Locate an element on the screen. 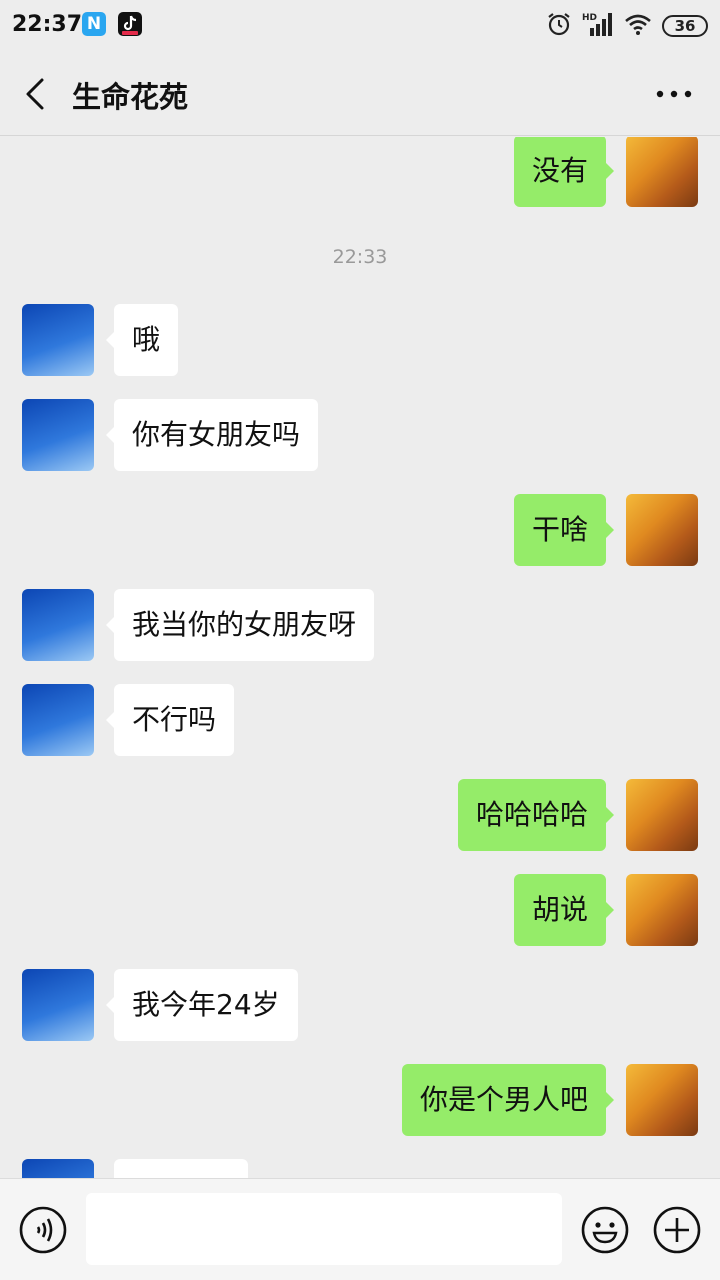  input-bar is located at coordinates (360, 1229).